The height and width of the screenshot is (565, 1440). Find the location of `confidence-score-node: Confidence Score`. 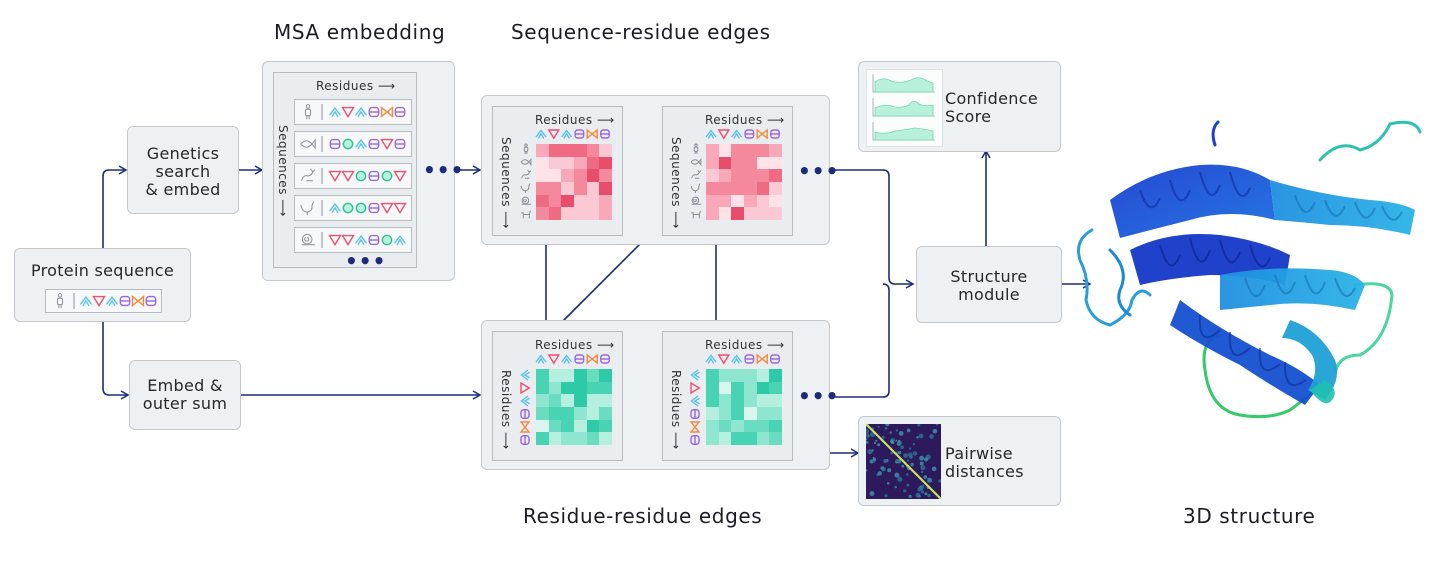

confidence-score-node: Confidence Score is located at coordinates (959, 106).